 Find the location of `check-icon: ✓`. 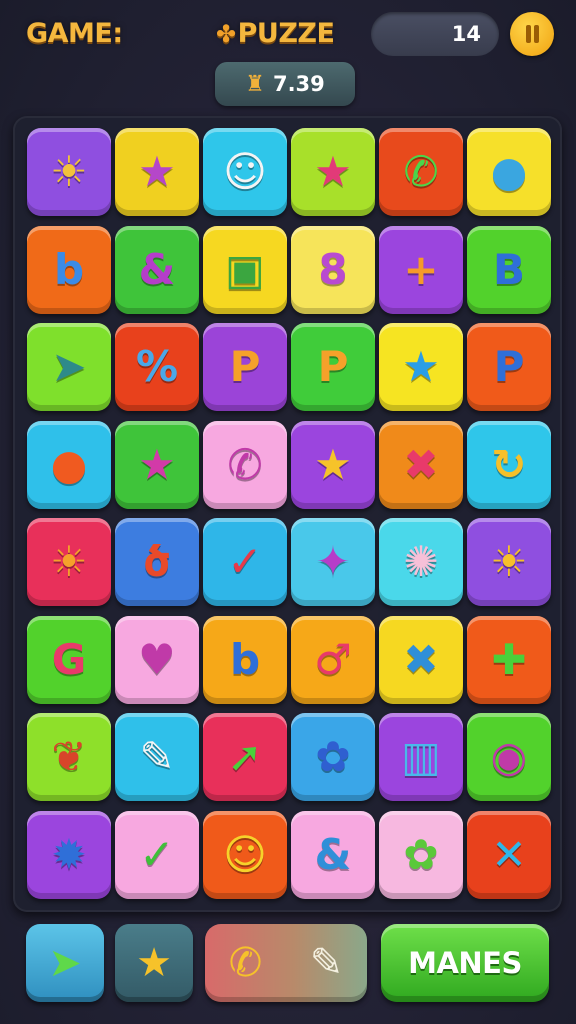

check-icon: ✓ is located at coordinates (157, 854).